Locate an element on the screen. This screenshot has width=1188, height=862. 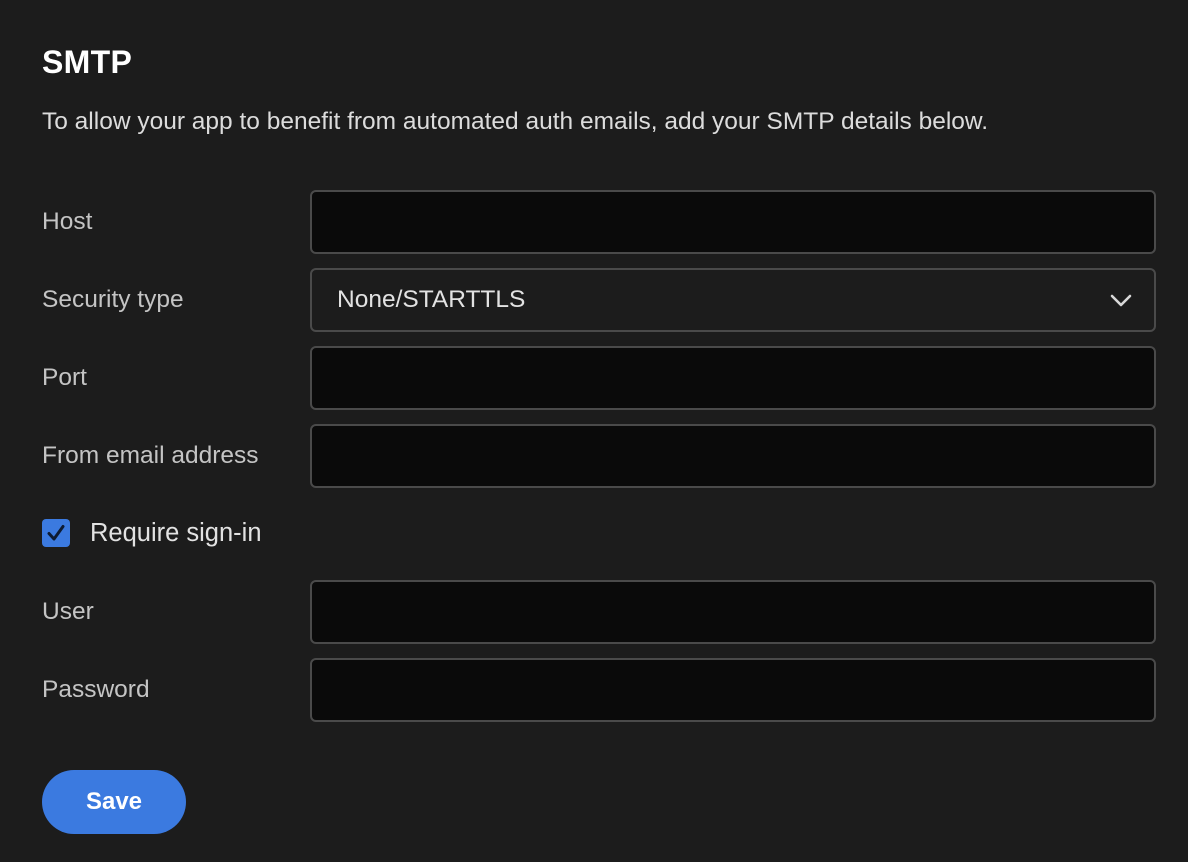
password-row: Password is located at coordinates (599, 690).